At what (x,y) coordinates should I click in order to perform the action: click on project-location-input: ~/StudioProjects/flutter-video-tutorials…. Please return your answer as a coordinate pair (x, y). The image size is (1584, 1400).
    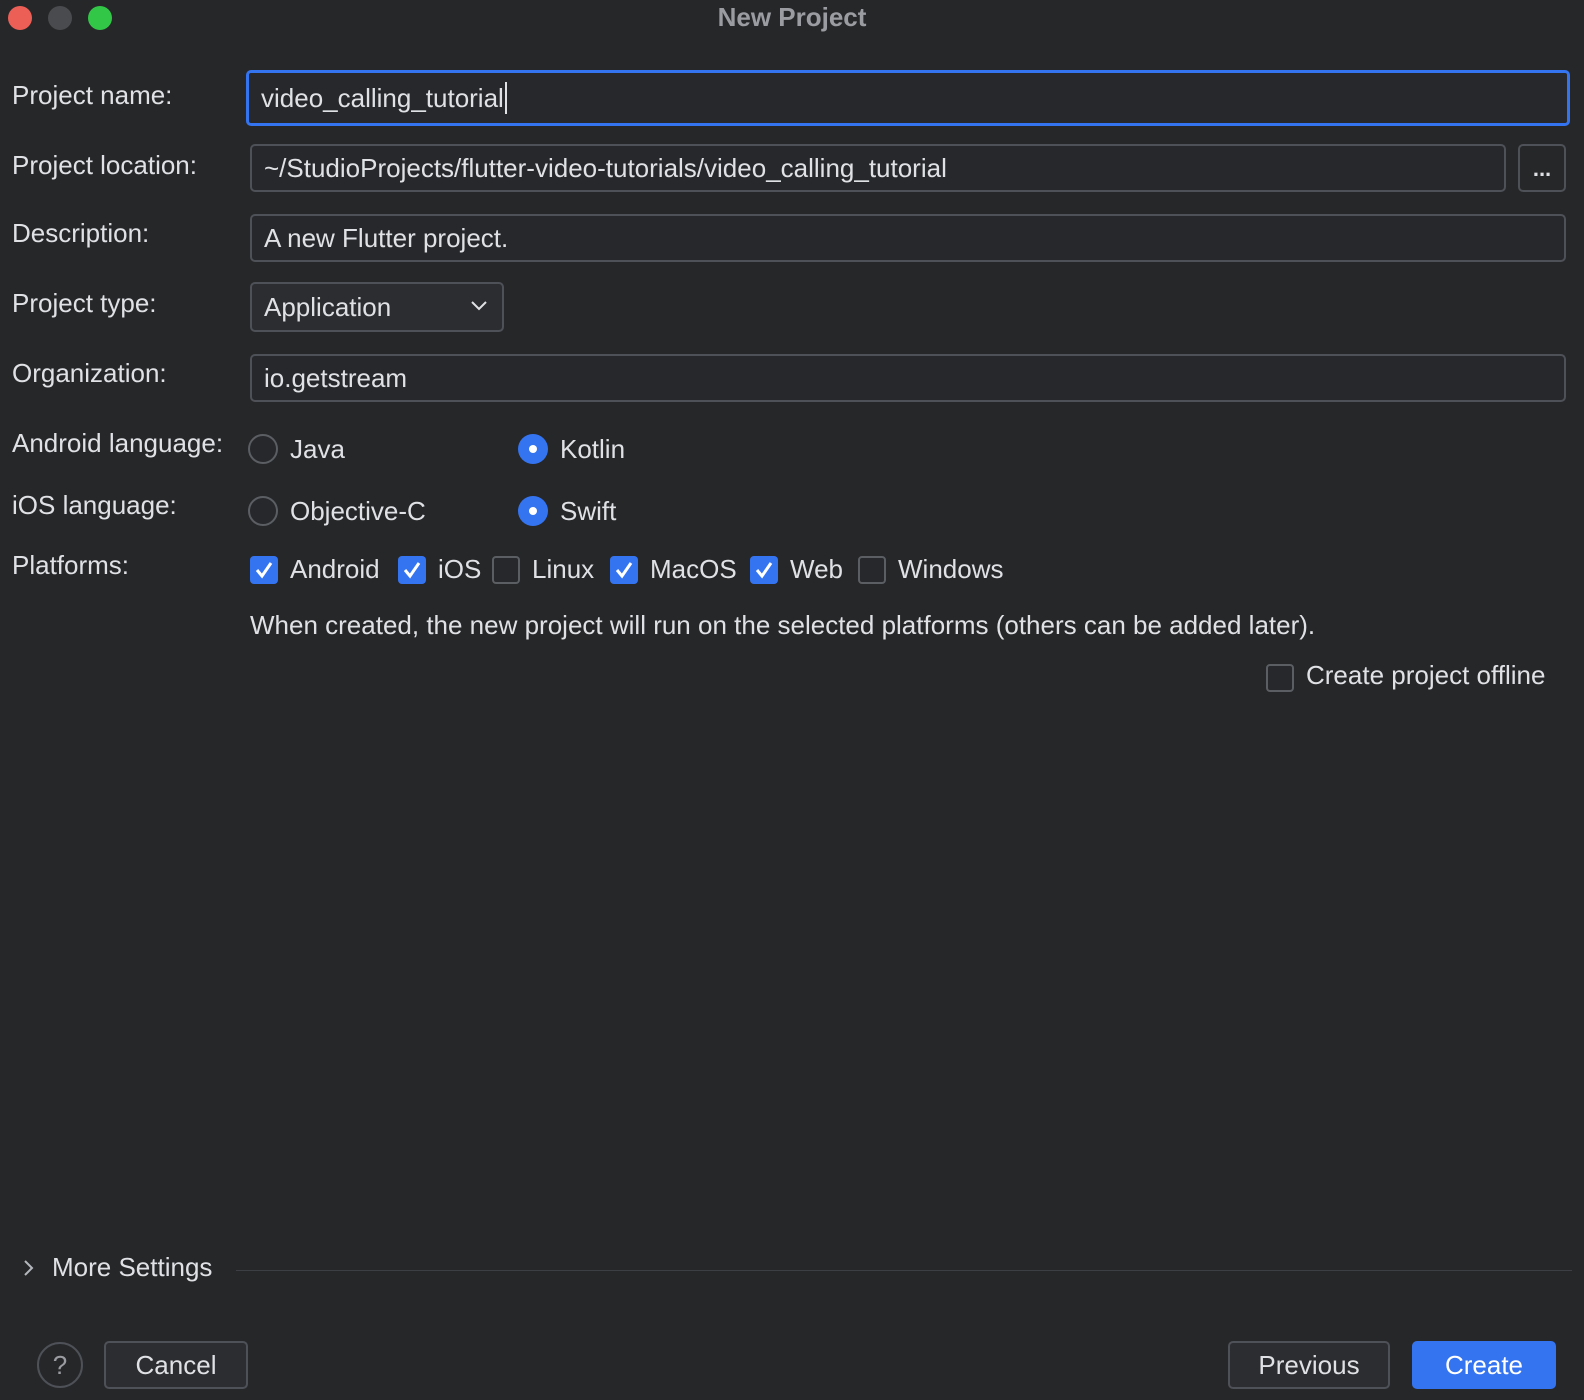
    Looking at the image, I should click on (878, 168).